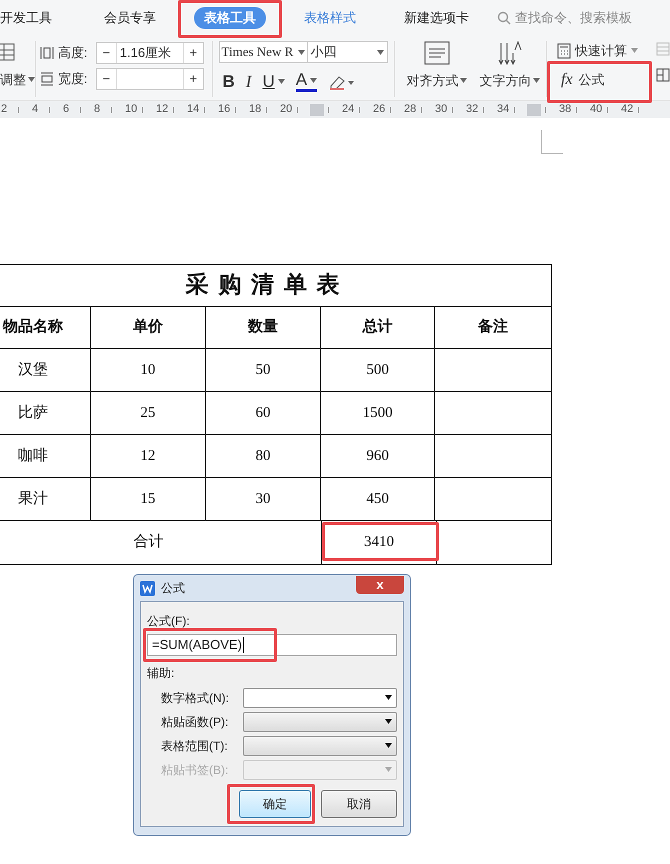  I want to click on ruler-number: 2, so click(4, 110).